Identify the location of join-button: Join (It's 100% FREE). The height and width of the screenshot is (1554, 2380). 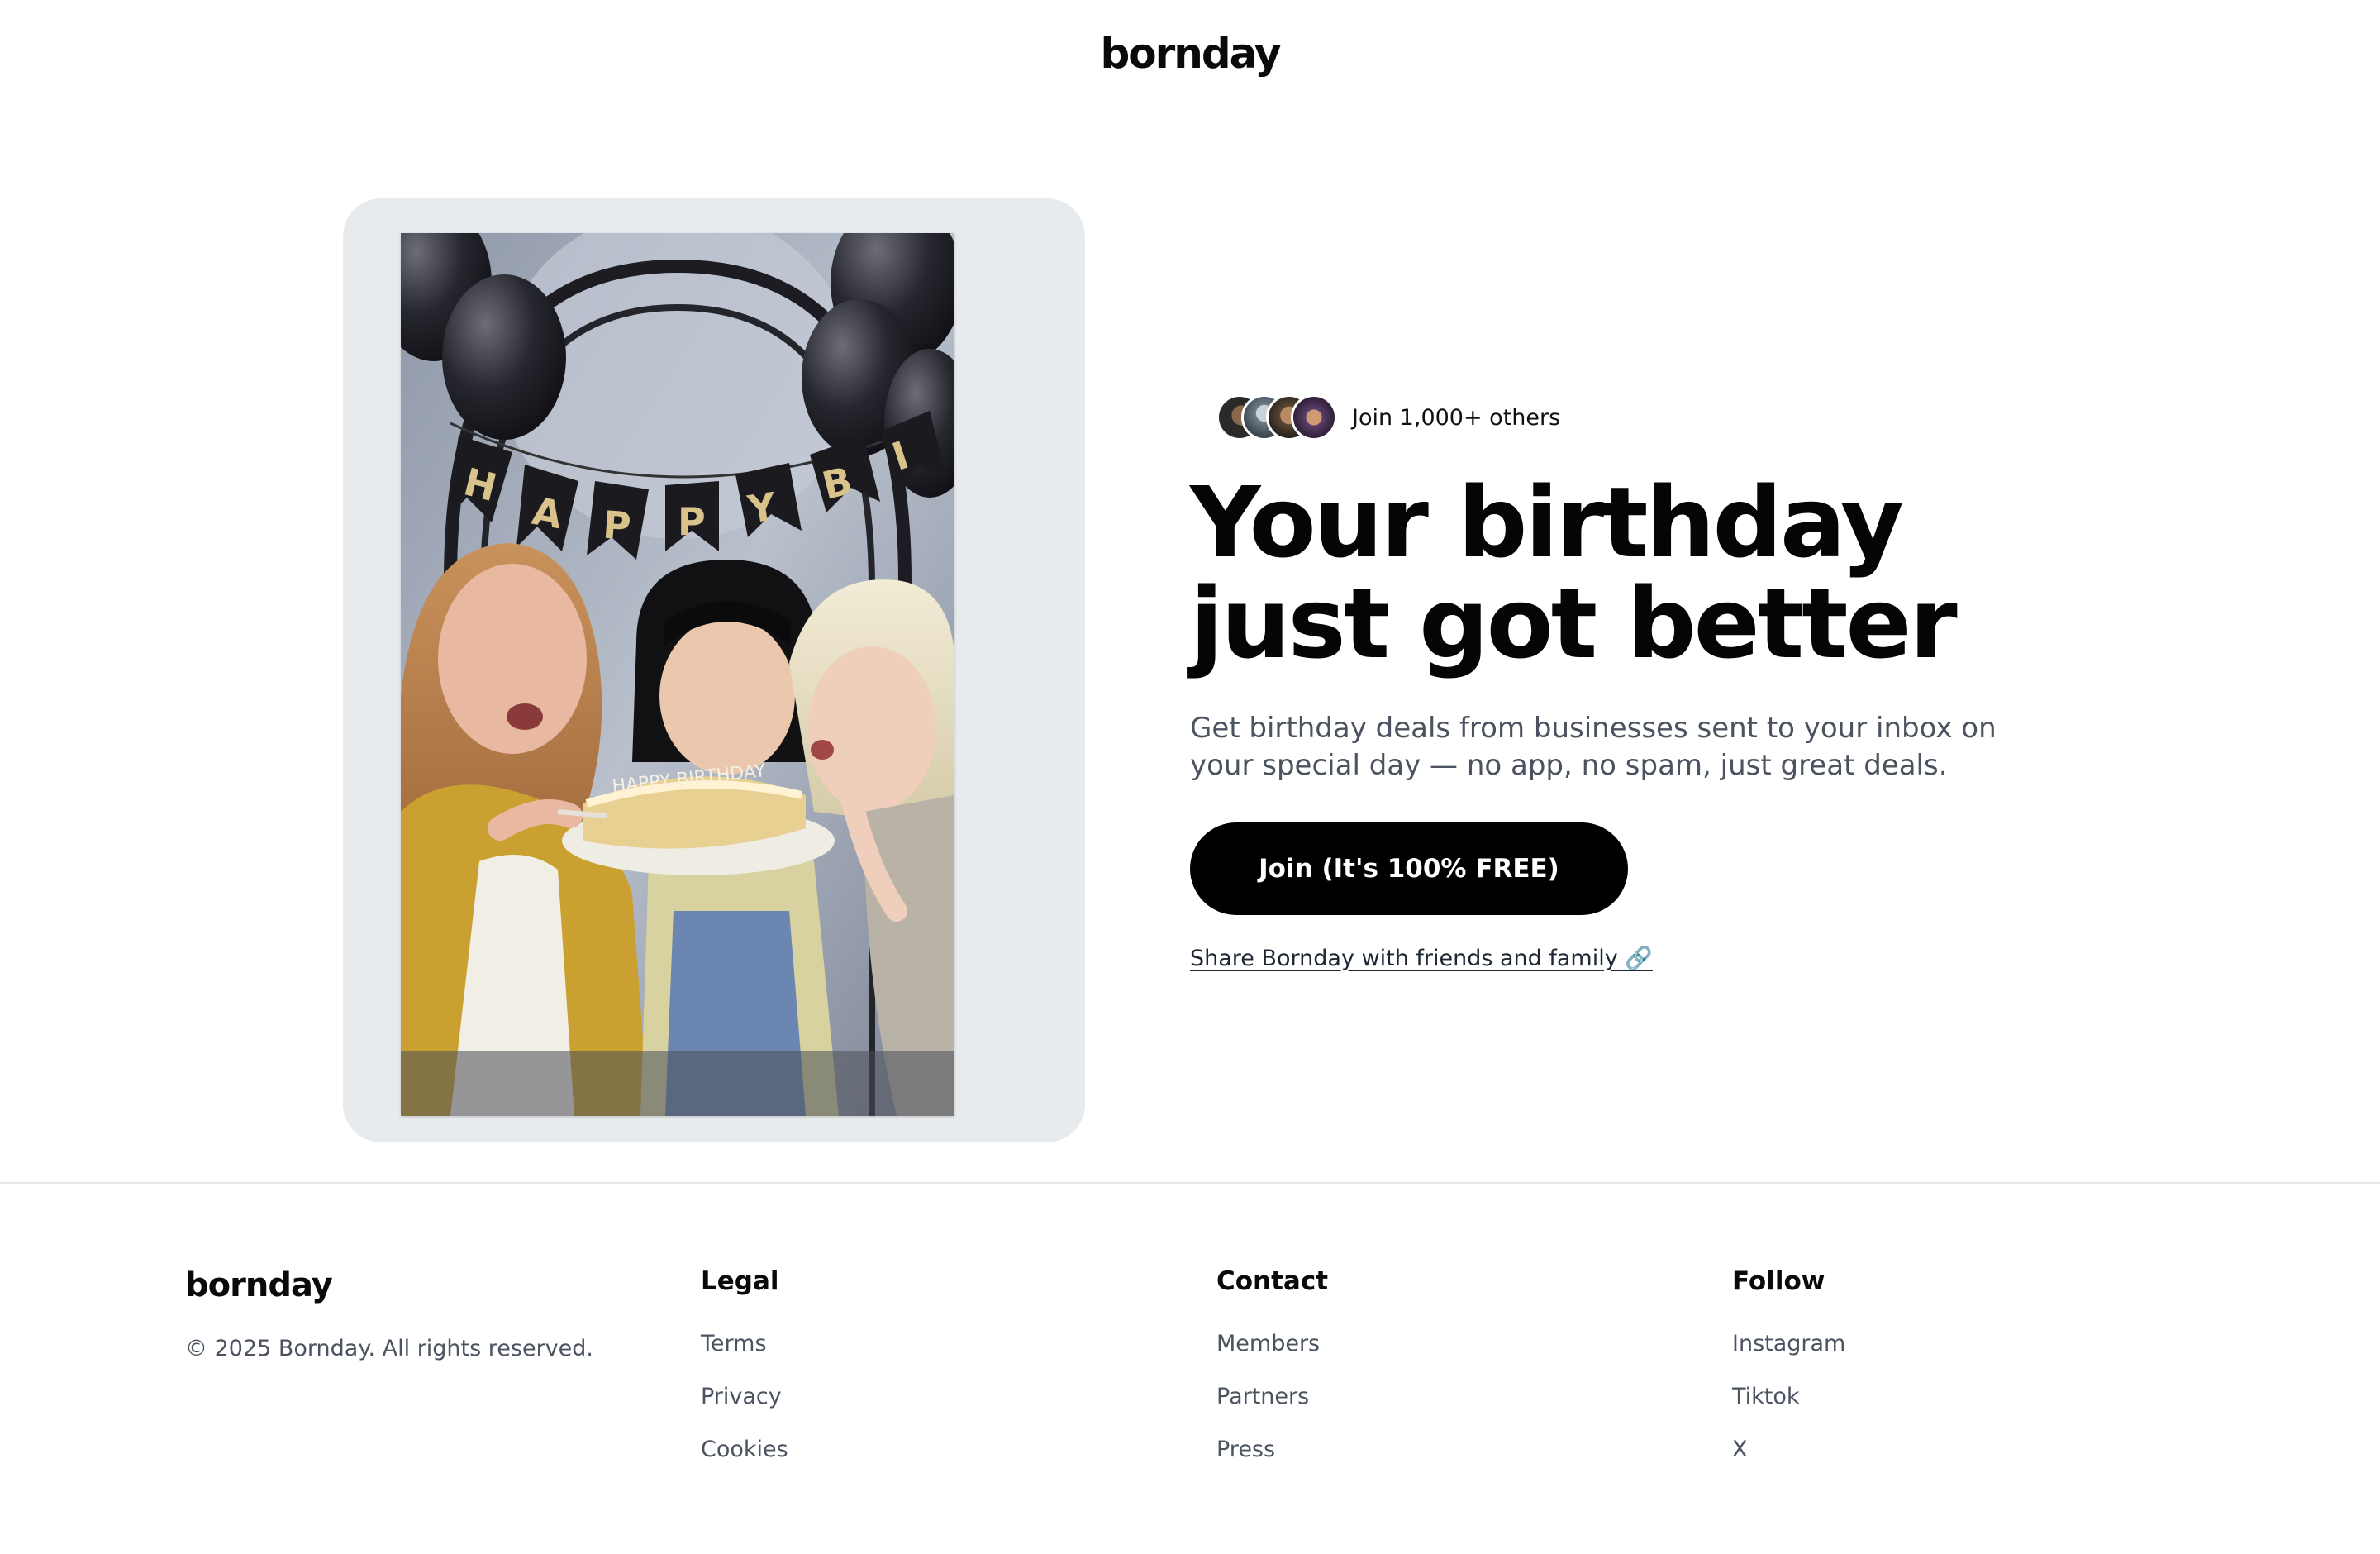
(1409, 868).